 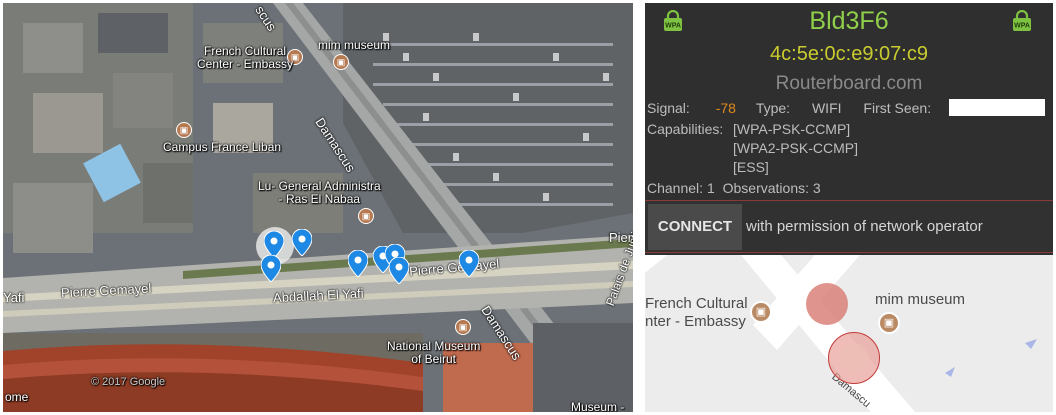 I want to click on corner-label: ome, so click(x=17, y=397).